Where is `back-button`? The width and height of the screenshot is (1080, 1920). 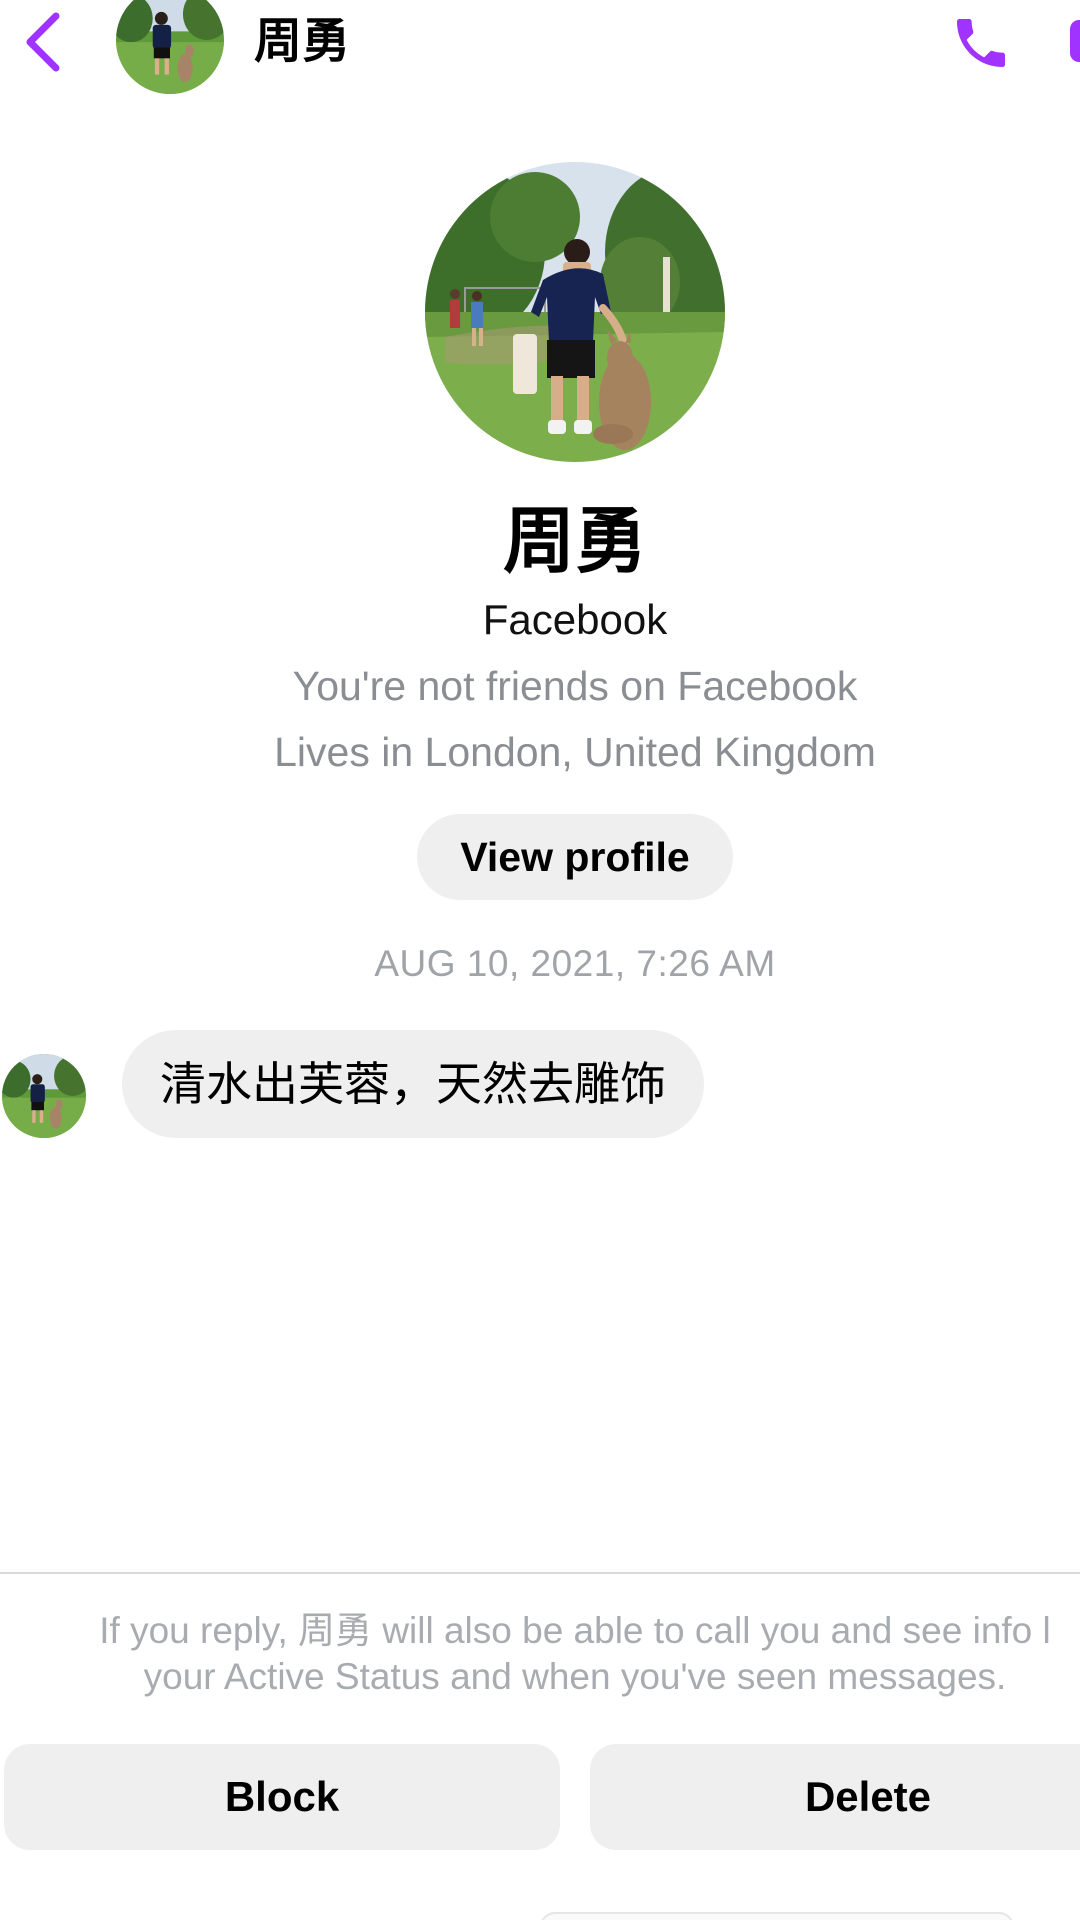
back-button is located at coordinates (42, 42).